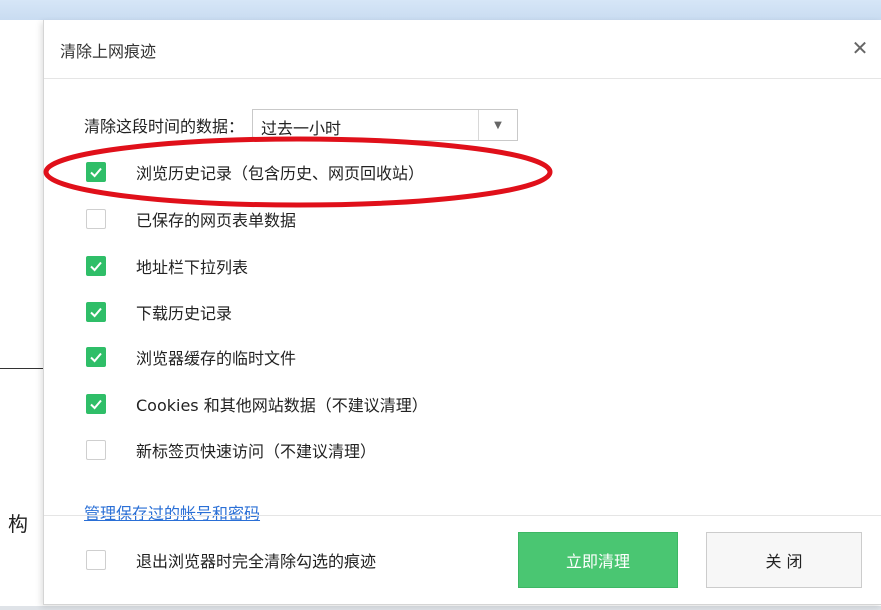 The height and width of the screenshot is (610, 881). I want to click on checkbox-cookies, so click(96, 404).